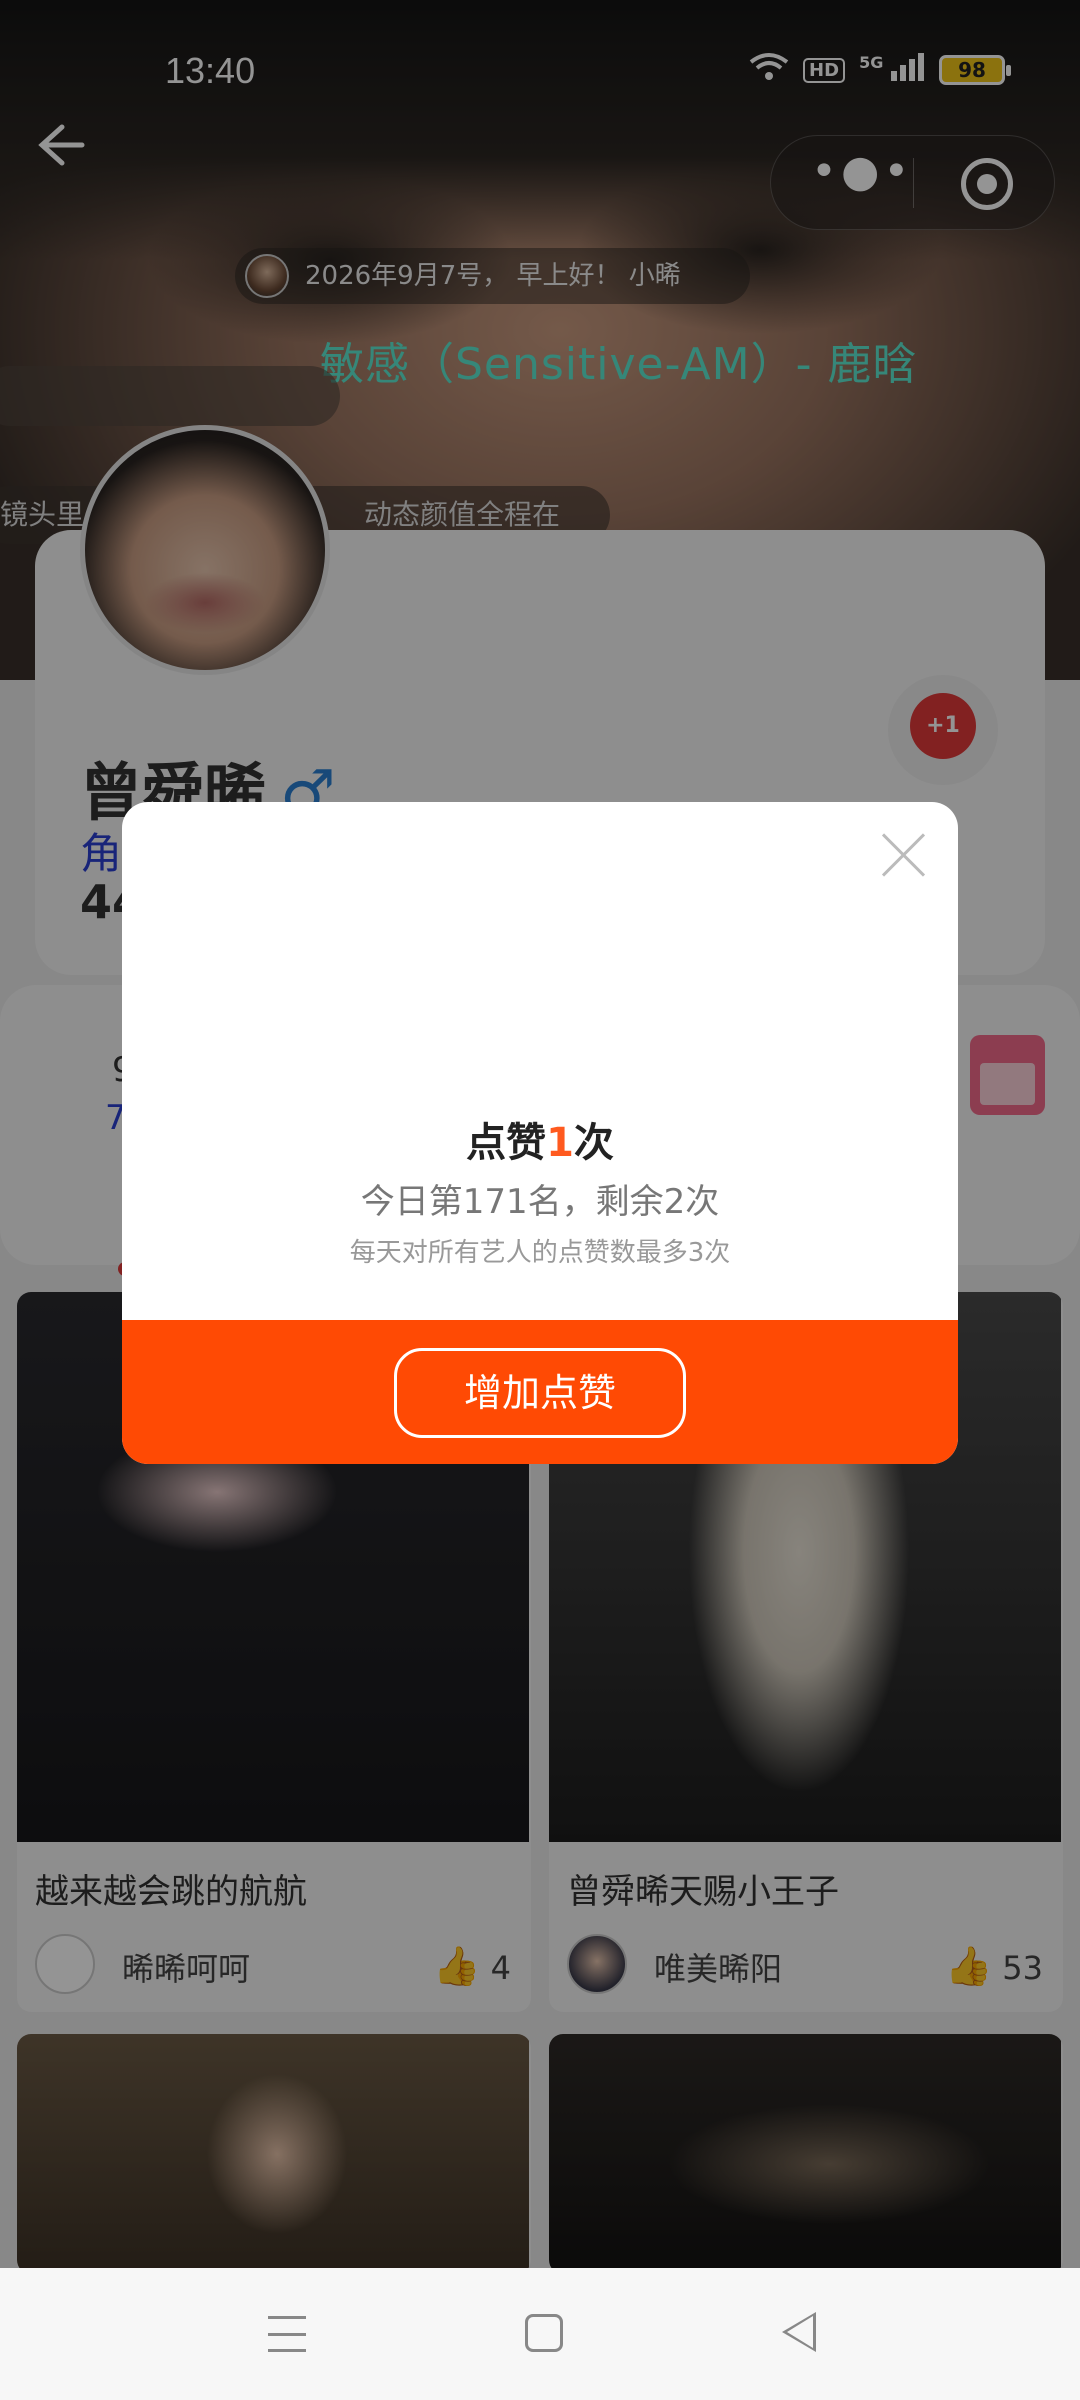 The height and width of the screenshot is (2400, 1080). I want to click on add-likes-button: 增加点赞, so click(540, 1393).